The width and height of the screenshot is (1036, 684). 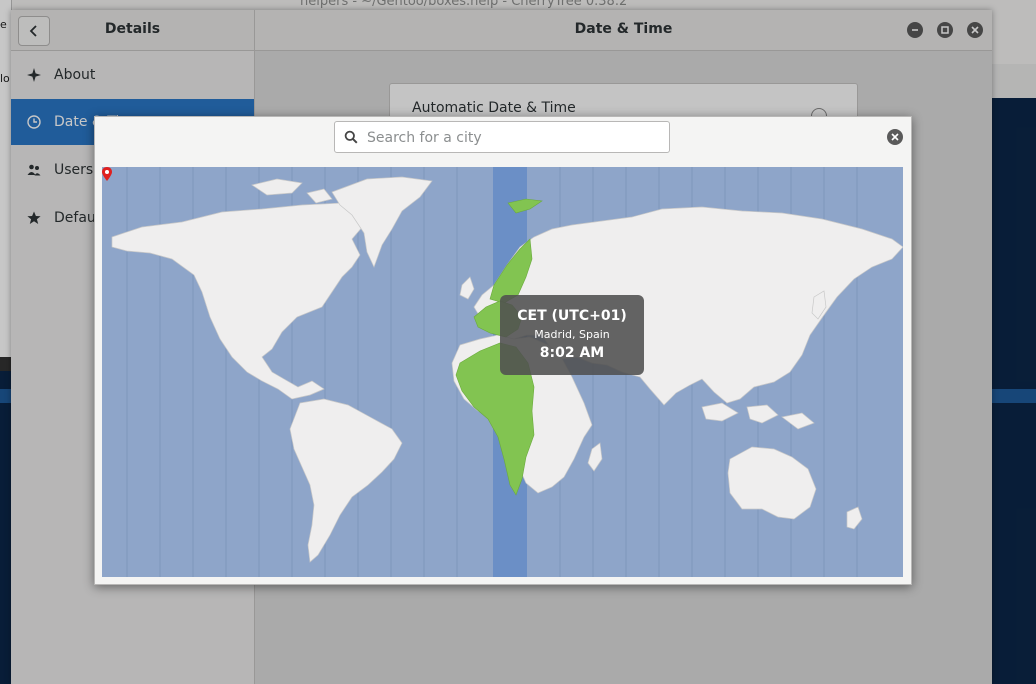 I want to click on dialog-close-button, so click(x=895, y=137).